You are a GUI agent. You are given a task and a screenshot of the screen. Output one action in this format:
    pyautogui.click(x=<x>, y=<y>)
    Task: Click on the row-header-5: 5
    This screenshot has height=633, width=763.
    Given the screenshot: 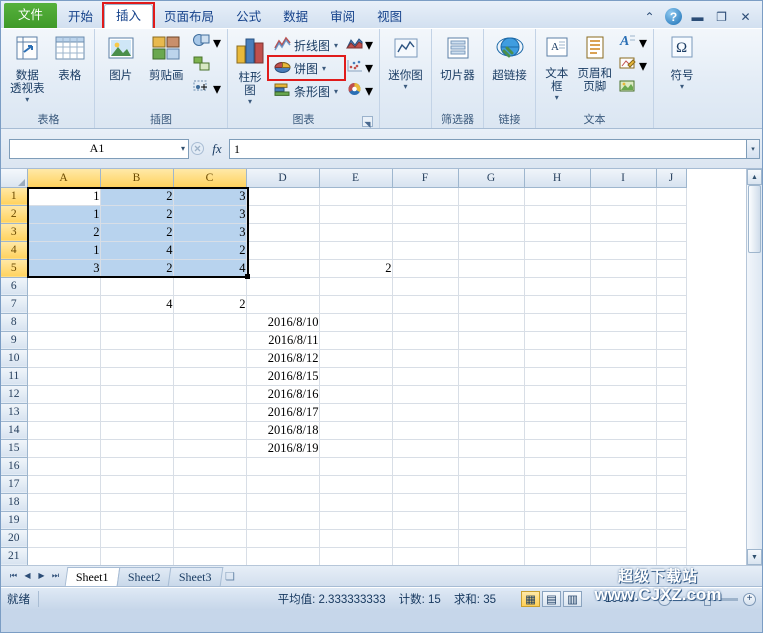 What is the action you would take?
    pyautogui.click(x=14, y=268)
    